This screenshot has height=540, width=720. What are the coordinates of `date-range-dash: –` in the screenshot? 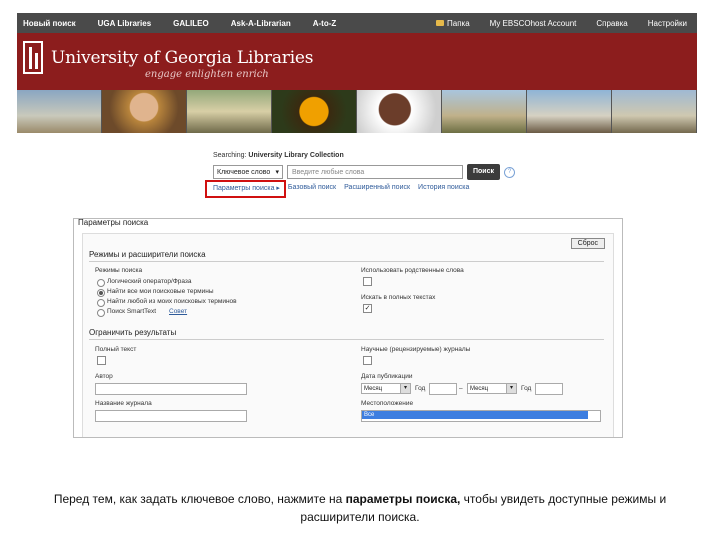 It's located at (461, 388).